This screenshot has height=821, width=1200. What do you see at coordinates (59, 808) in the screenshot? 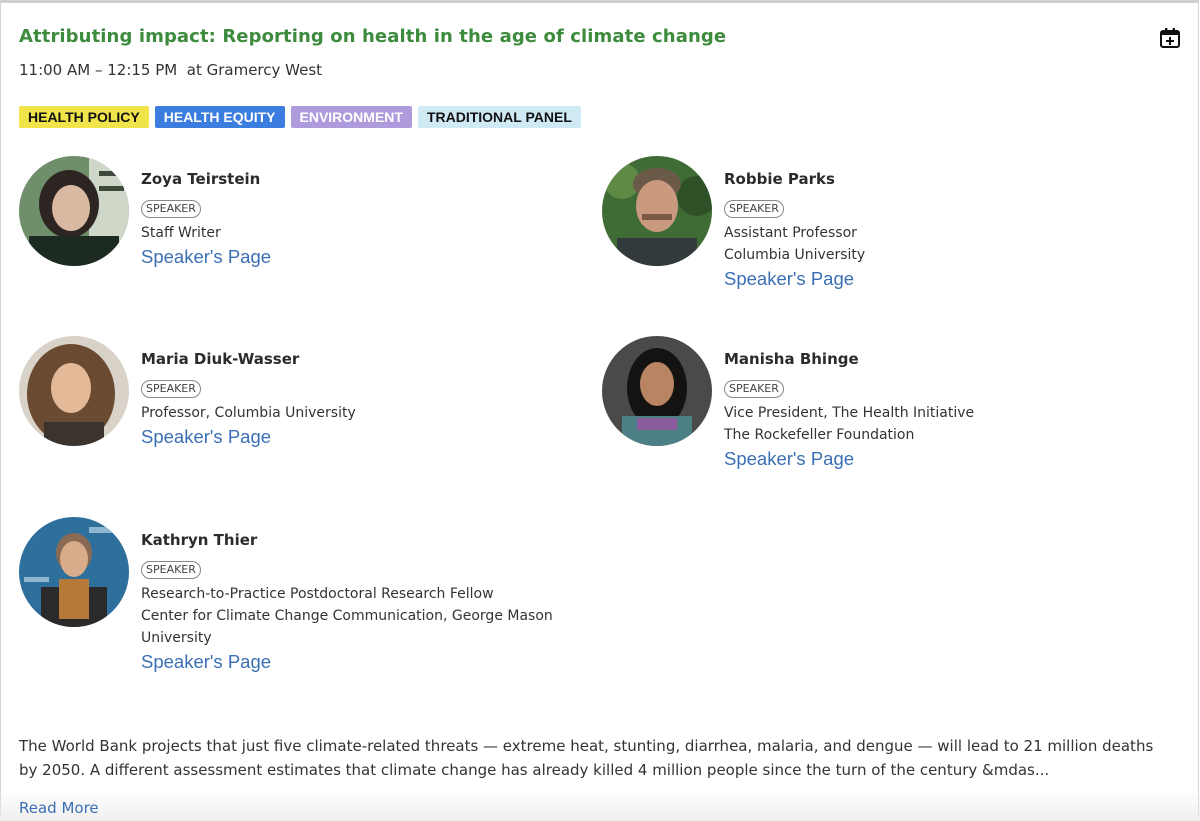
I see `read-more-link: Read More` at bounding box center [59, 808].